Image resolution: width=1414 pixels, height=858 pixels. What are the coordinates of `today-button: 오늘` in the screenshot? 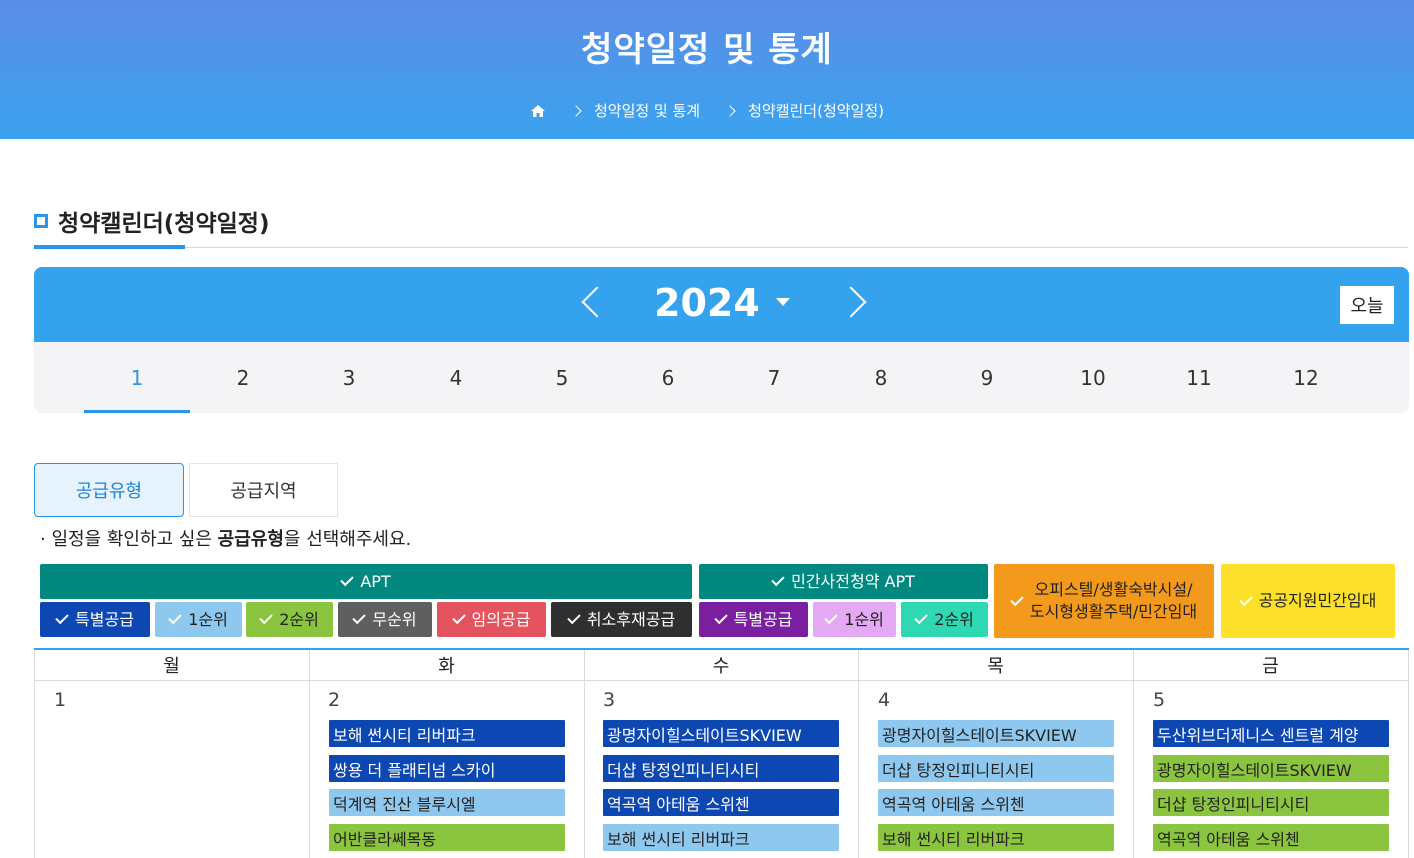 It's located at (1367, 305).